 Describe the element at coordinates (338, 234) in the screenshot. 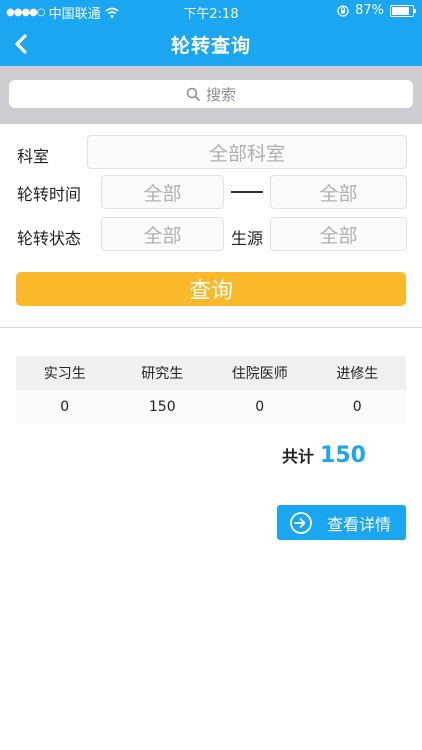

I see `student-source-select: 全部` at that location.